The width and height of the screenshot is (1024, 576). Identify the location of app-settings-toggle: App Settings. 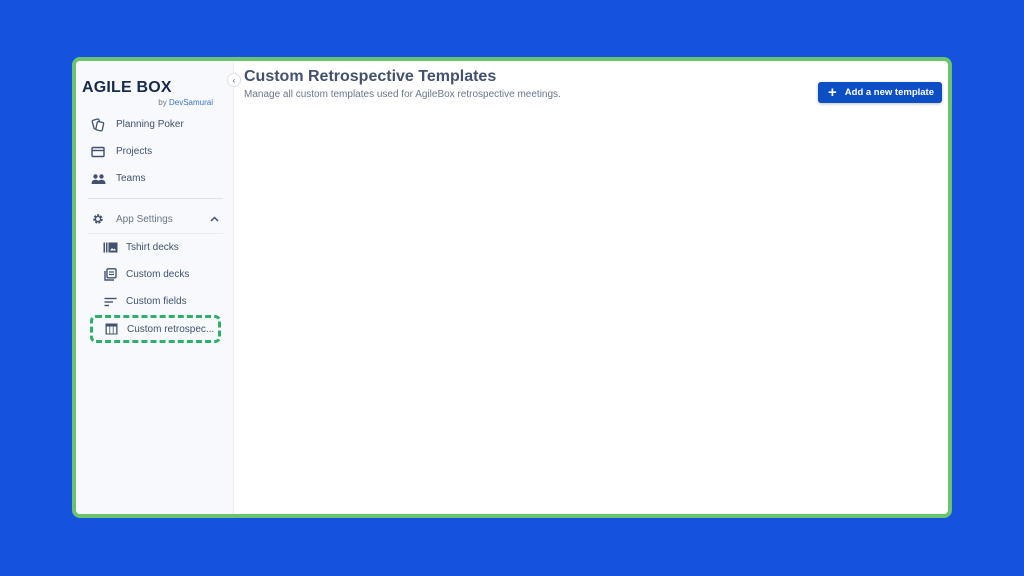
(157, 219).